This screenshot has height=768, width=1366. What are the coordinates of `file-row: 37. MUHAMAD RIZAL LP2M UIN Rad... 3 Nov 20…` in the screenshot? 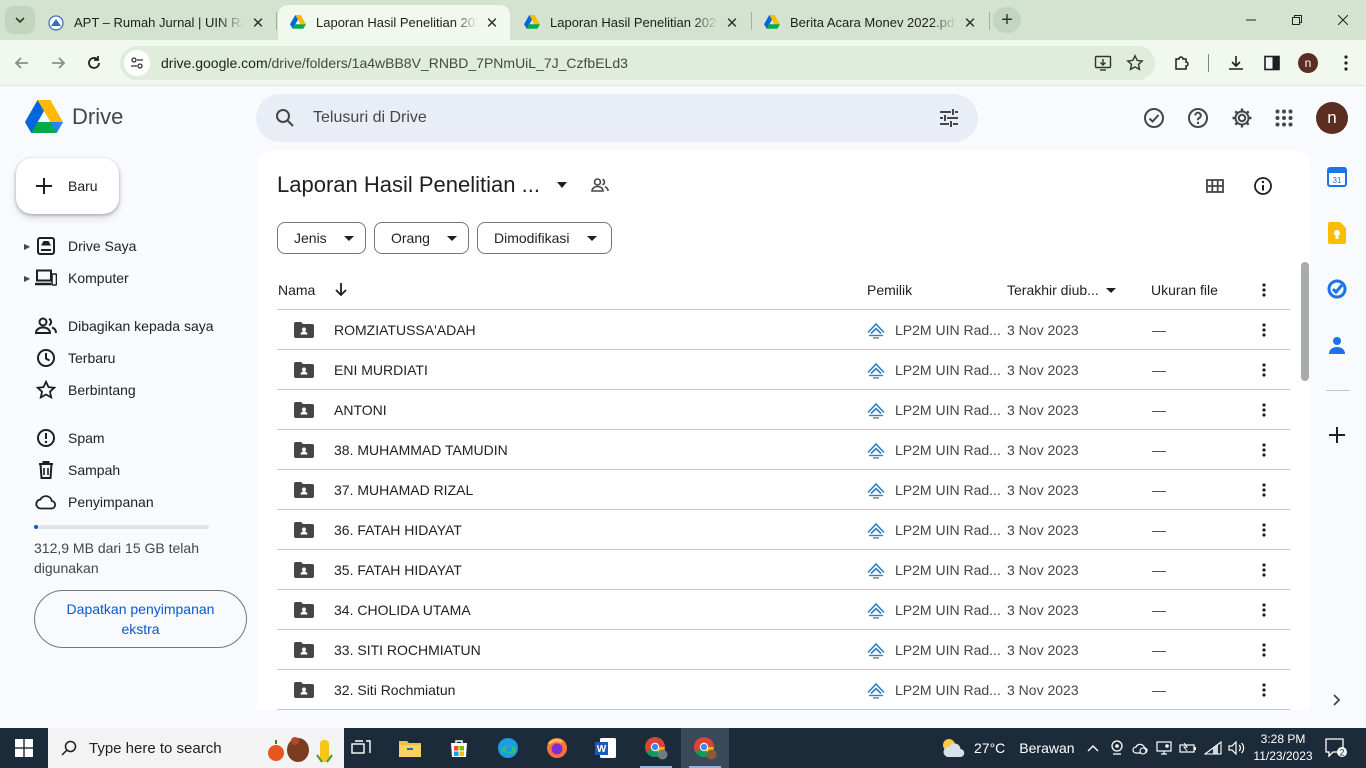 It's located at (783, 490).